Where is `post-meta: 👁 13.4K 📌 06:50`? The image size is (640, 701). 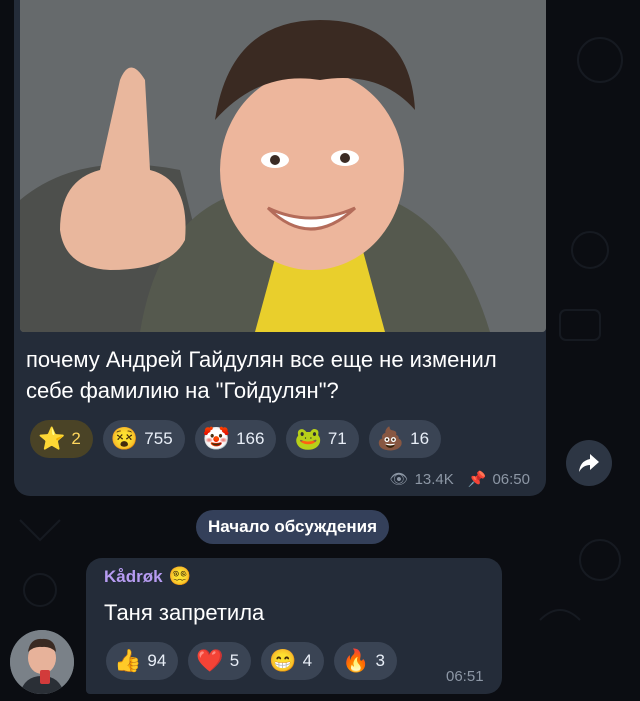
post-meta: 👁 13.4K 📌 06:50 is located at coordinates (459, 479).